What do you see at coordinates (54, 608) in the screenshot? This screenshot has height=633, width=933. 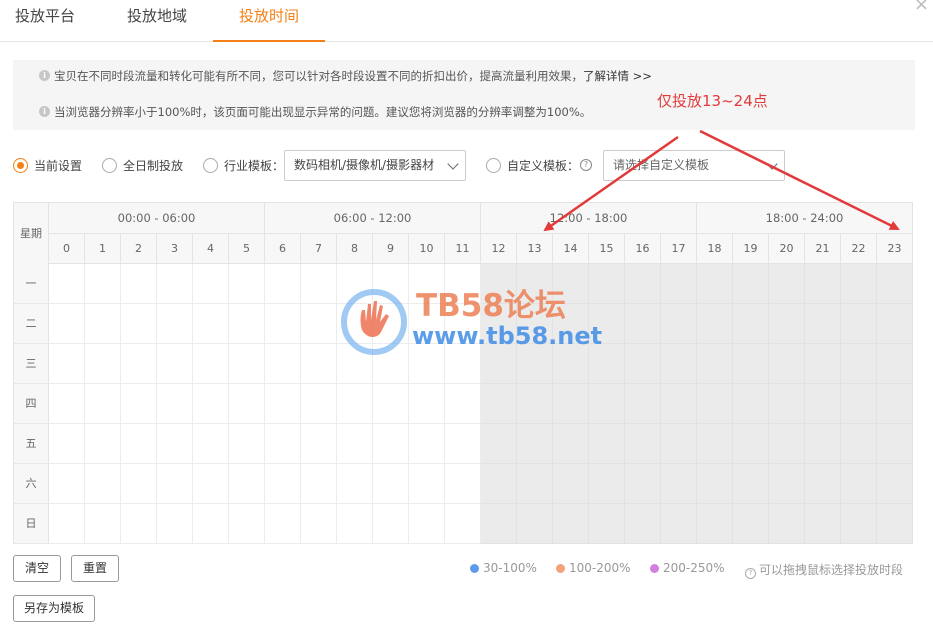 I see `save-template-button: 另存为模板` at bounding box center [54, 608].